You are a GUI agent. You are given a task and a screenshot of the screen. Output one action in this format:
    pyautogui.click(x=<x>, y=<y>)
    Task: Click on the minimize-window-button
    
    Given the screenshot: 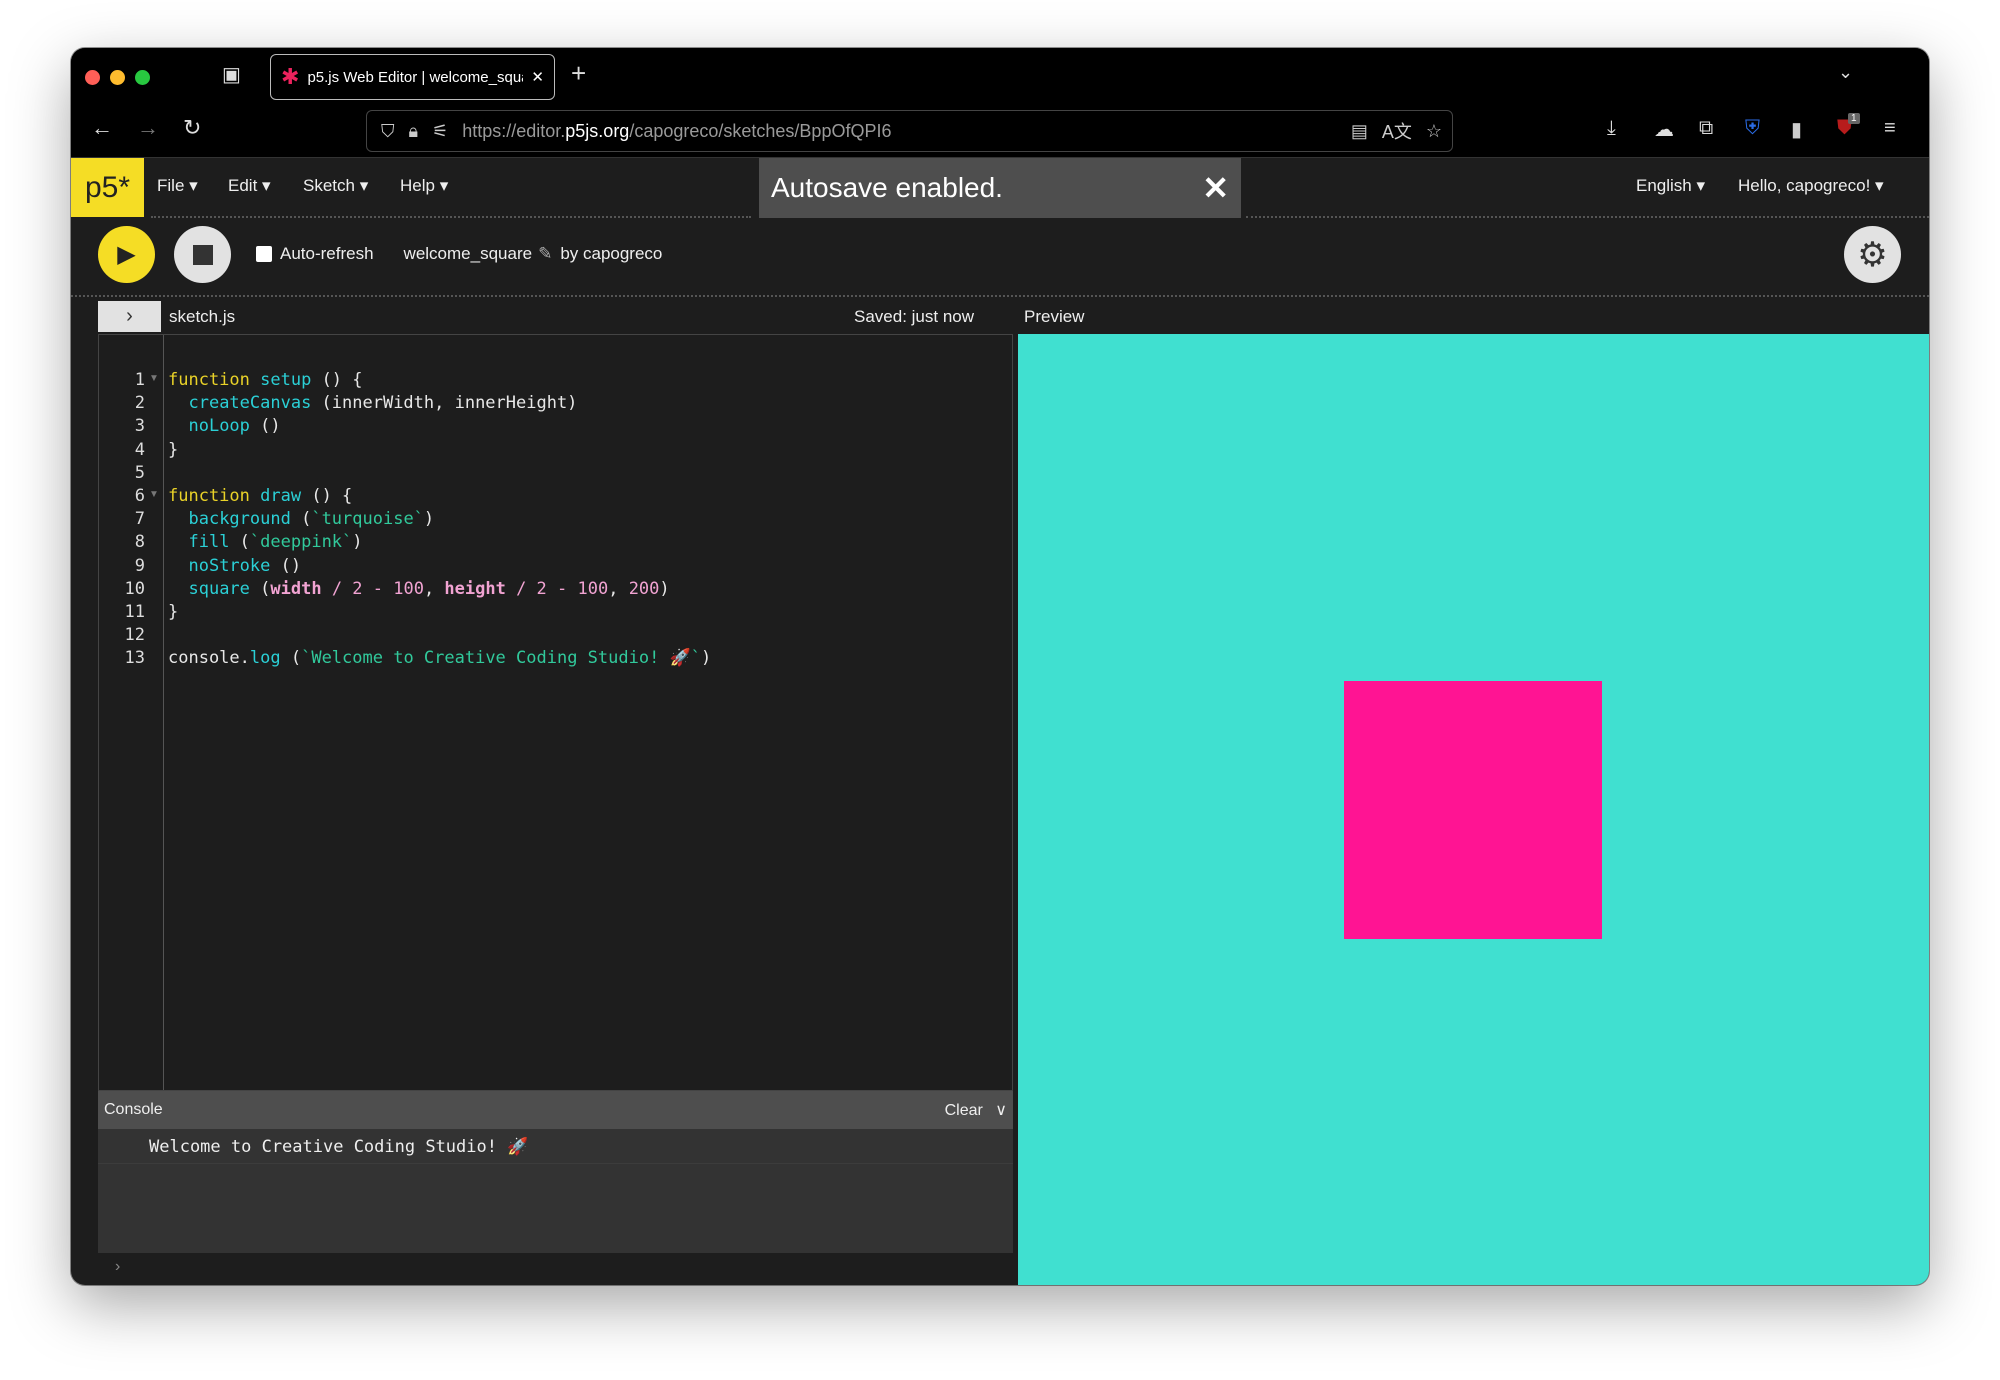 What is the action you would take?
    pyautogui.click(x=117, y=77)
    